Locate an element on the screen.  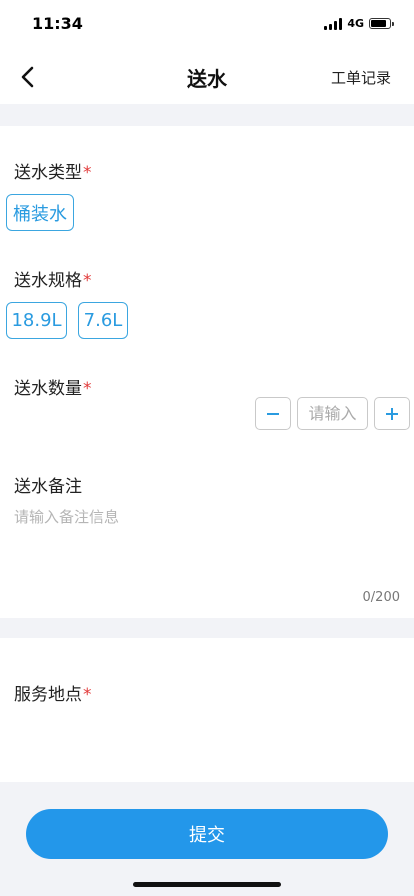
water-type-label-text: 送水类型 is located at coordinates (48, 173).